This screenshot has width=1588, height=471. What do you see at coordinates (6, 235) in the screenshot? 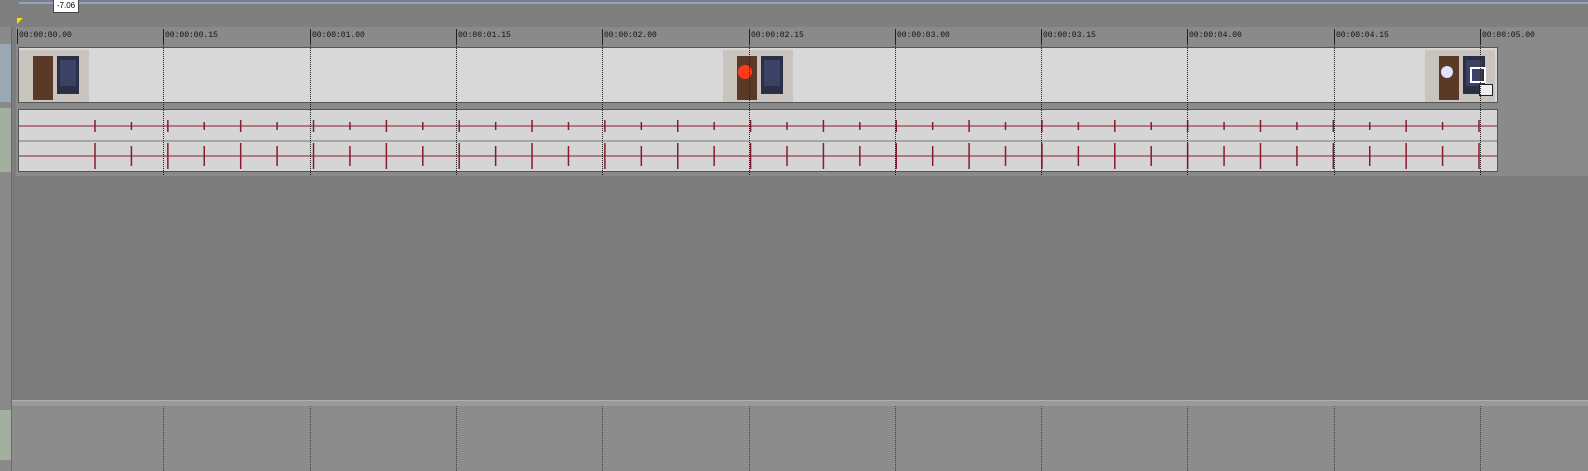
I see `track-header-gutter` at bounding box center [6, 235].